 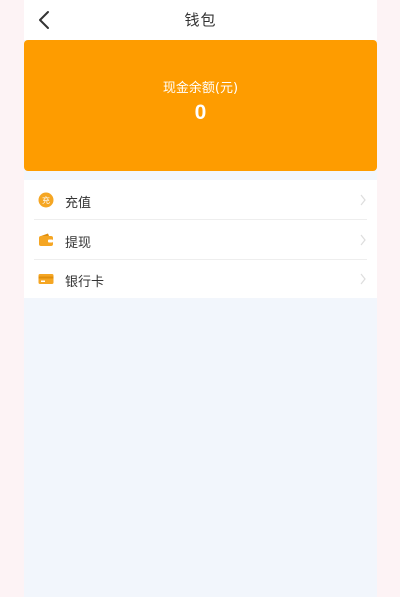 I want to click on balance-value: 0, so click(x=200, y=112).